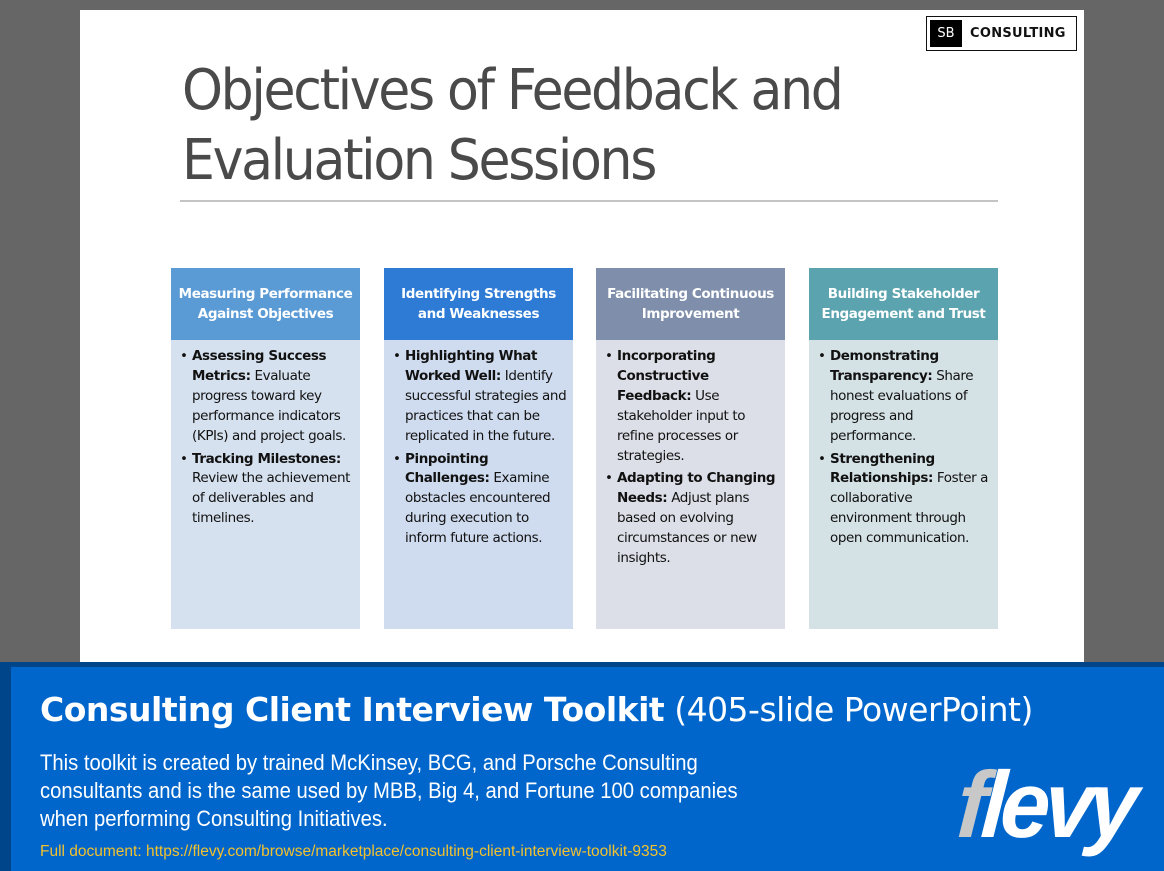 Image resolution: width=1164 pixels, height=871 pixels. What do you see at coordinates (884, 366) in the screenshot?
I see `bullet-heading: Demonstrating Transparency:` at bounding box center [884, 366].